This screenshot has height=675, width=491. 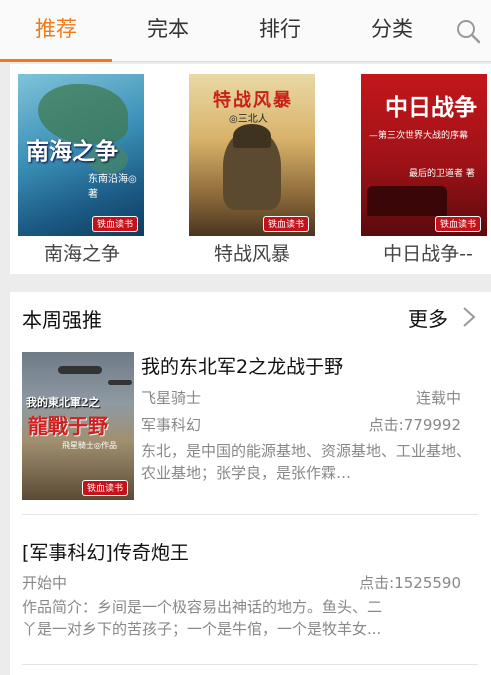 I want to click on book-category: 军事科幻, so click(x=171, y=425).